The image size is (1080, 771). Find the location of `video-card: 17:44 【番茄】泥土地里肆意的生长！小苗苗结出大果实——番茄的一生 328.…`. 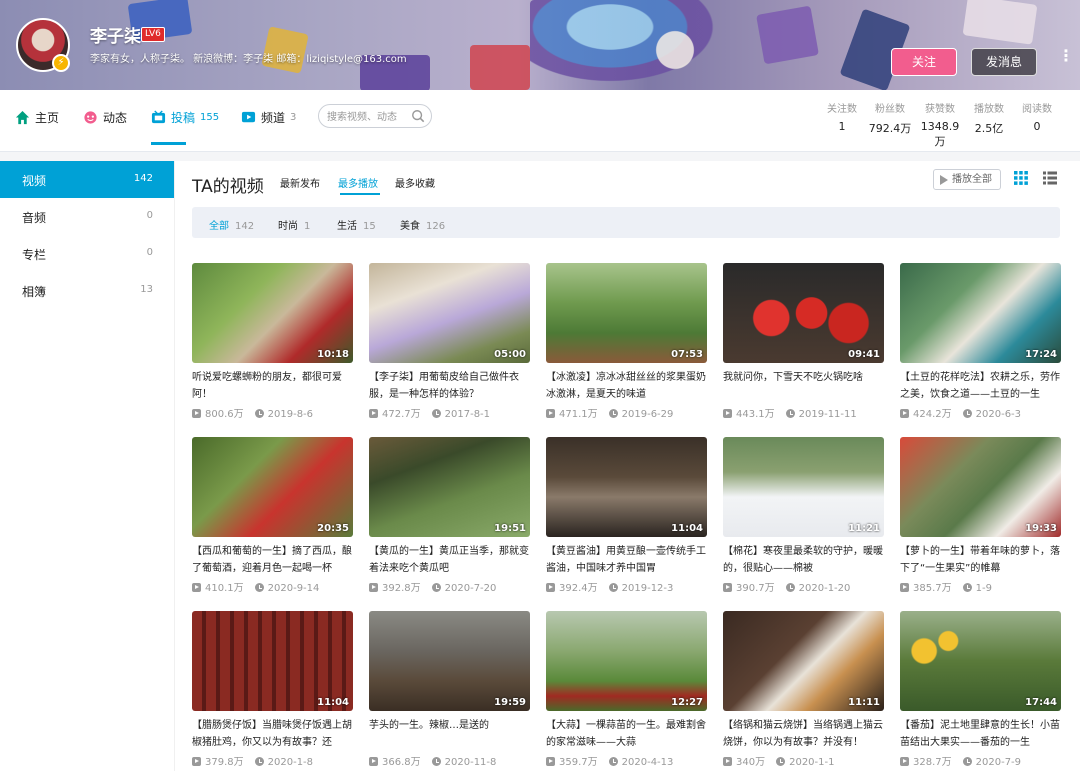

video-card: 17:44 【番茄】泥土地里肆意的生长！小苗苗结出大果实——番茄的一生 328.… is located at coordinates (980, 691).